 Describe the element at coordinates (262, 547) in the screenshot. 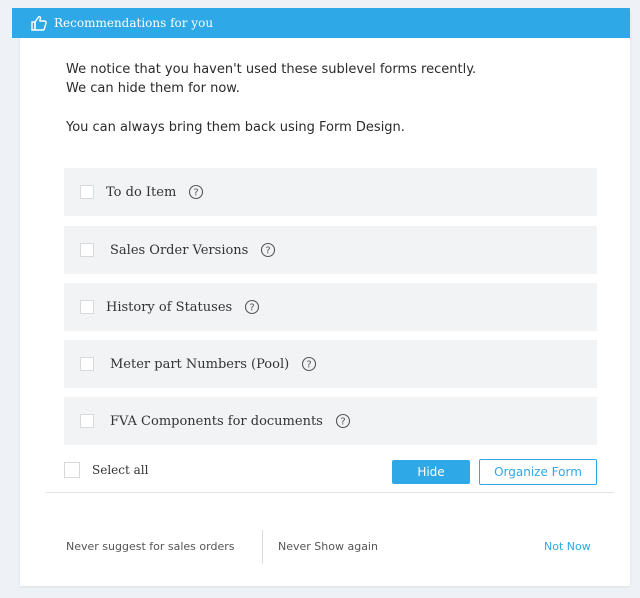

I see `footer-separator` at that location.